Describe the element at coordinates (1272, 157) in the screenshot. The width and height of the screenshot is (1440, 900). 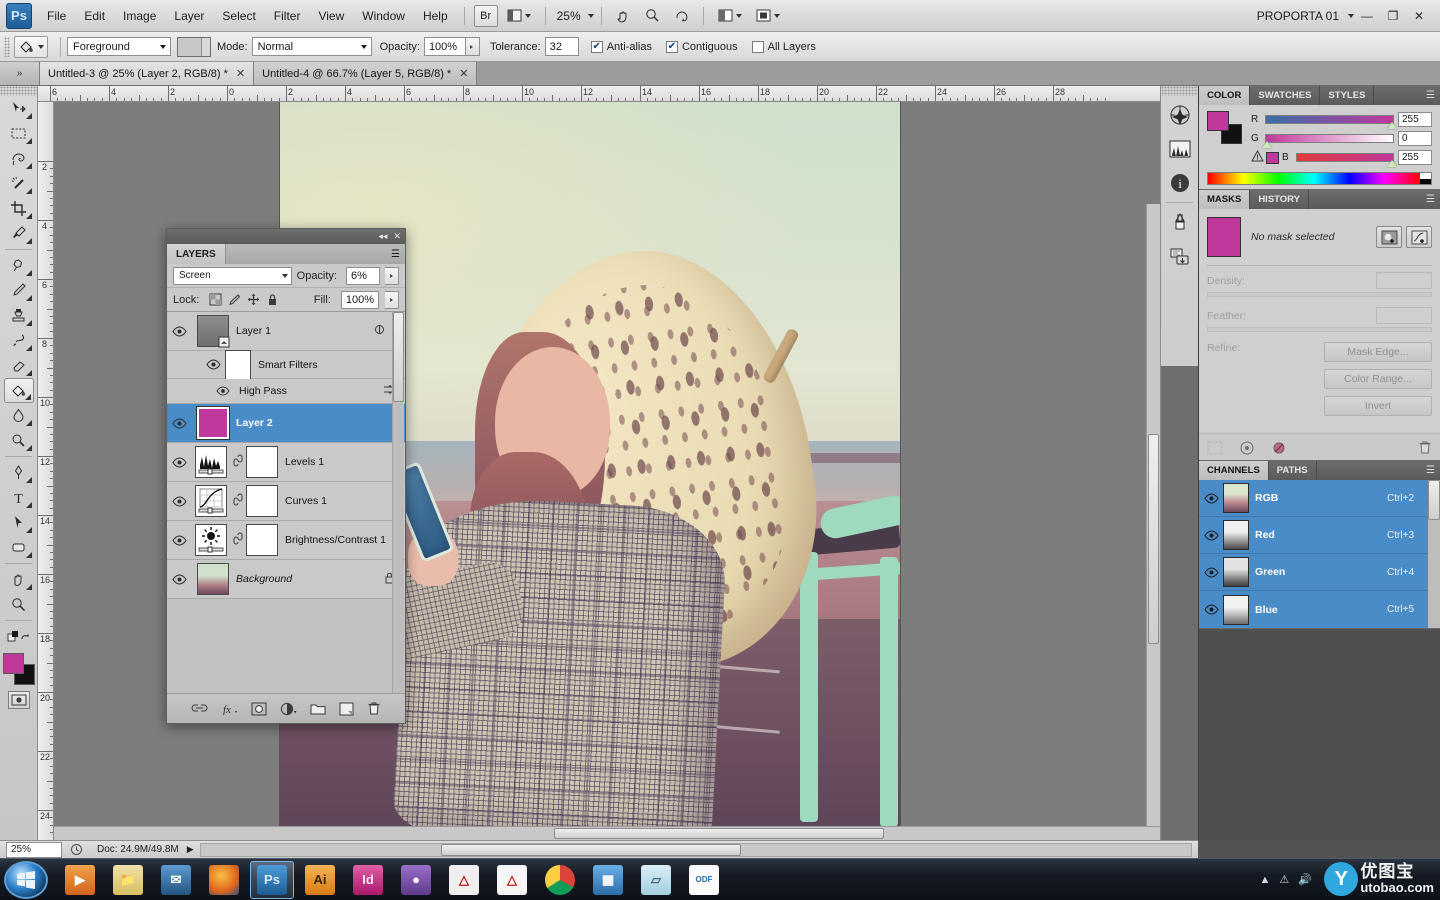
I see `in-gamut-color-swatch` at that location.